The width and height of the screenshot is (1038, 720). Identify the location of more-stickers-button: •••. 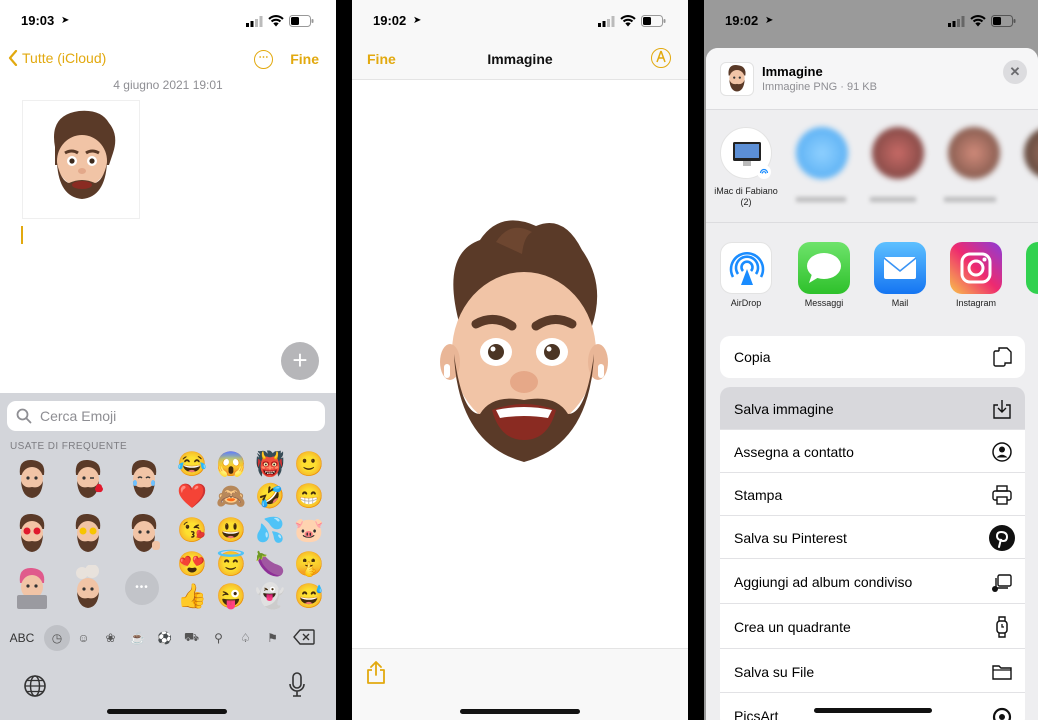
(142, 588).